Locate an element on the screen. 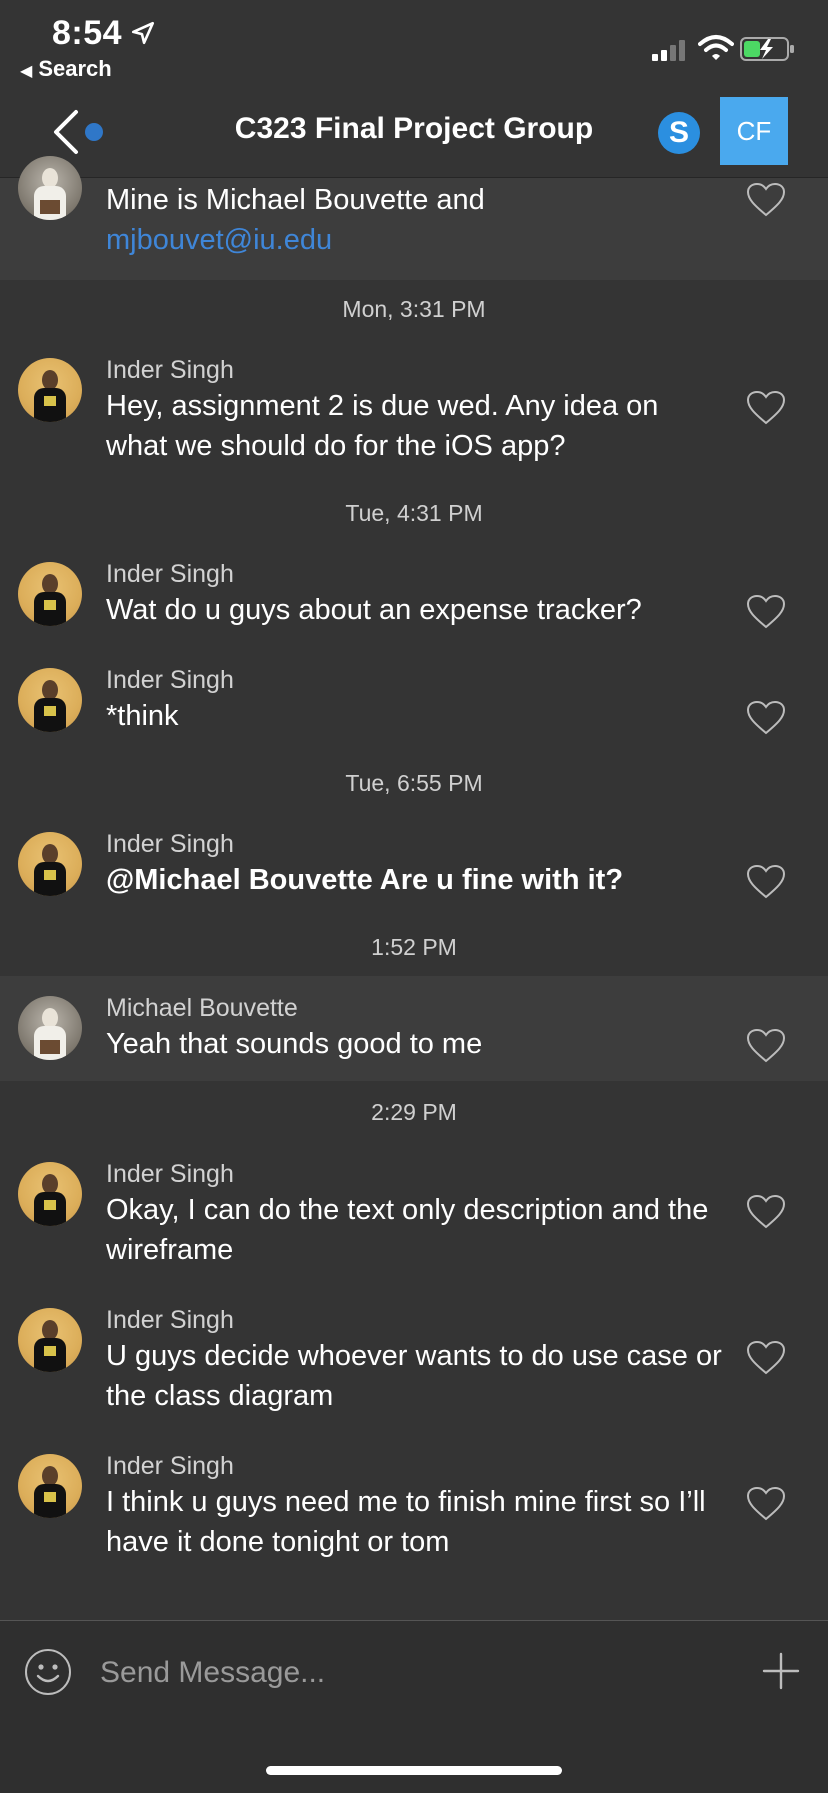 The width and height of the screenshot is (828, 1793). home-indicator is located at coordinates (414, 1770).